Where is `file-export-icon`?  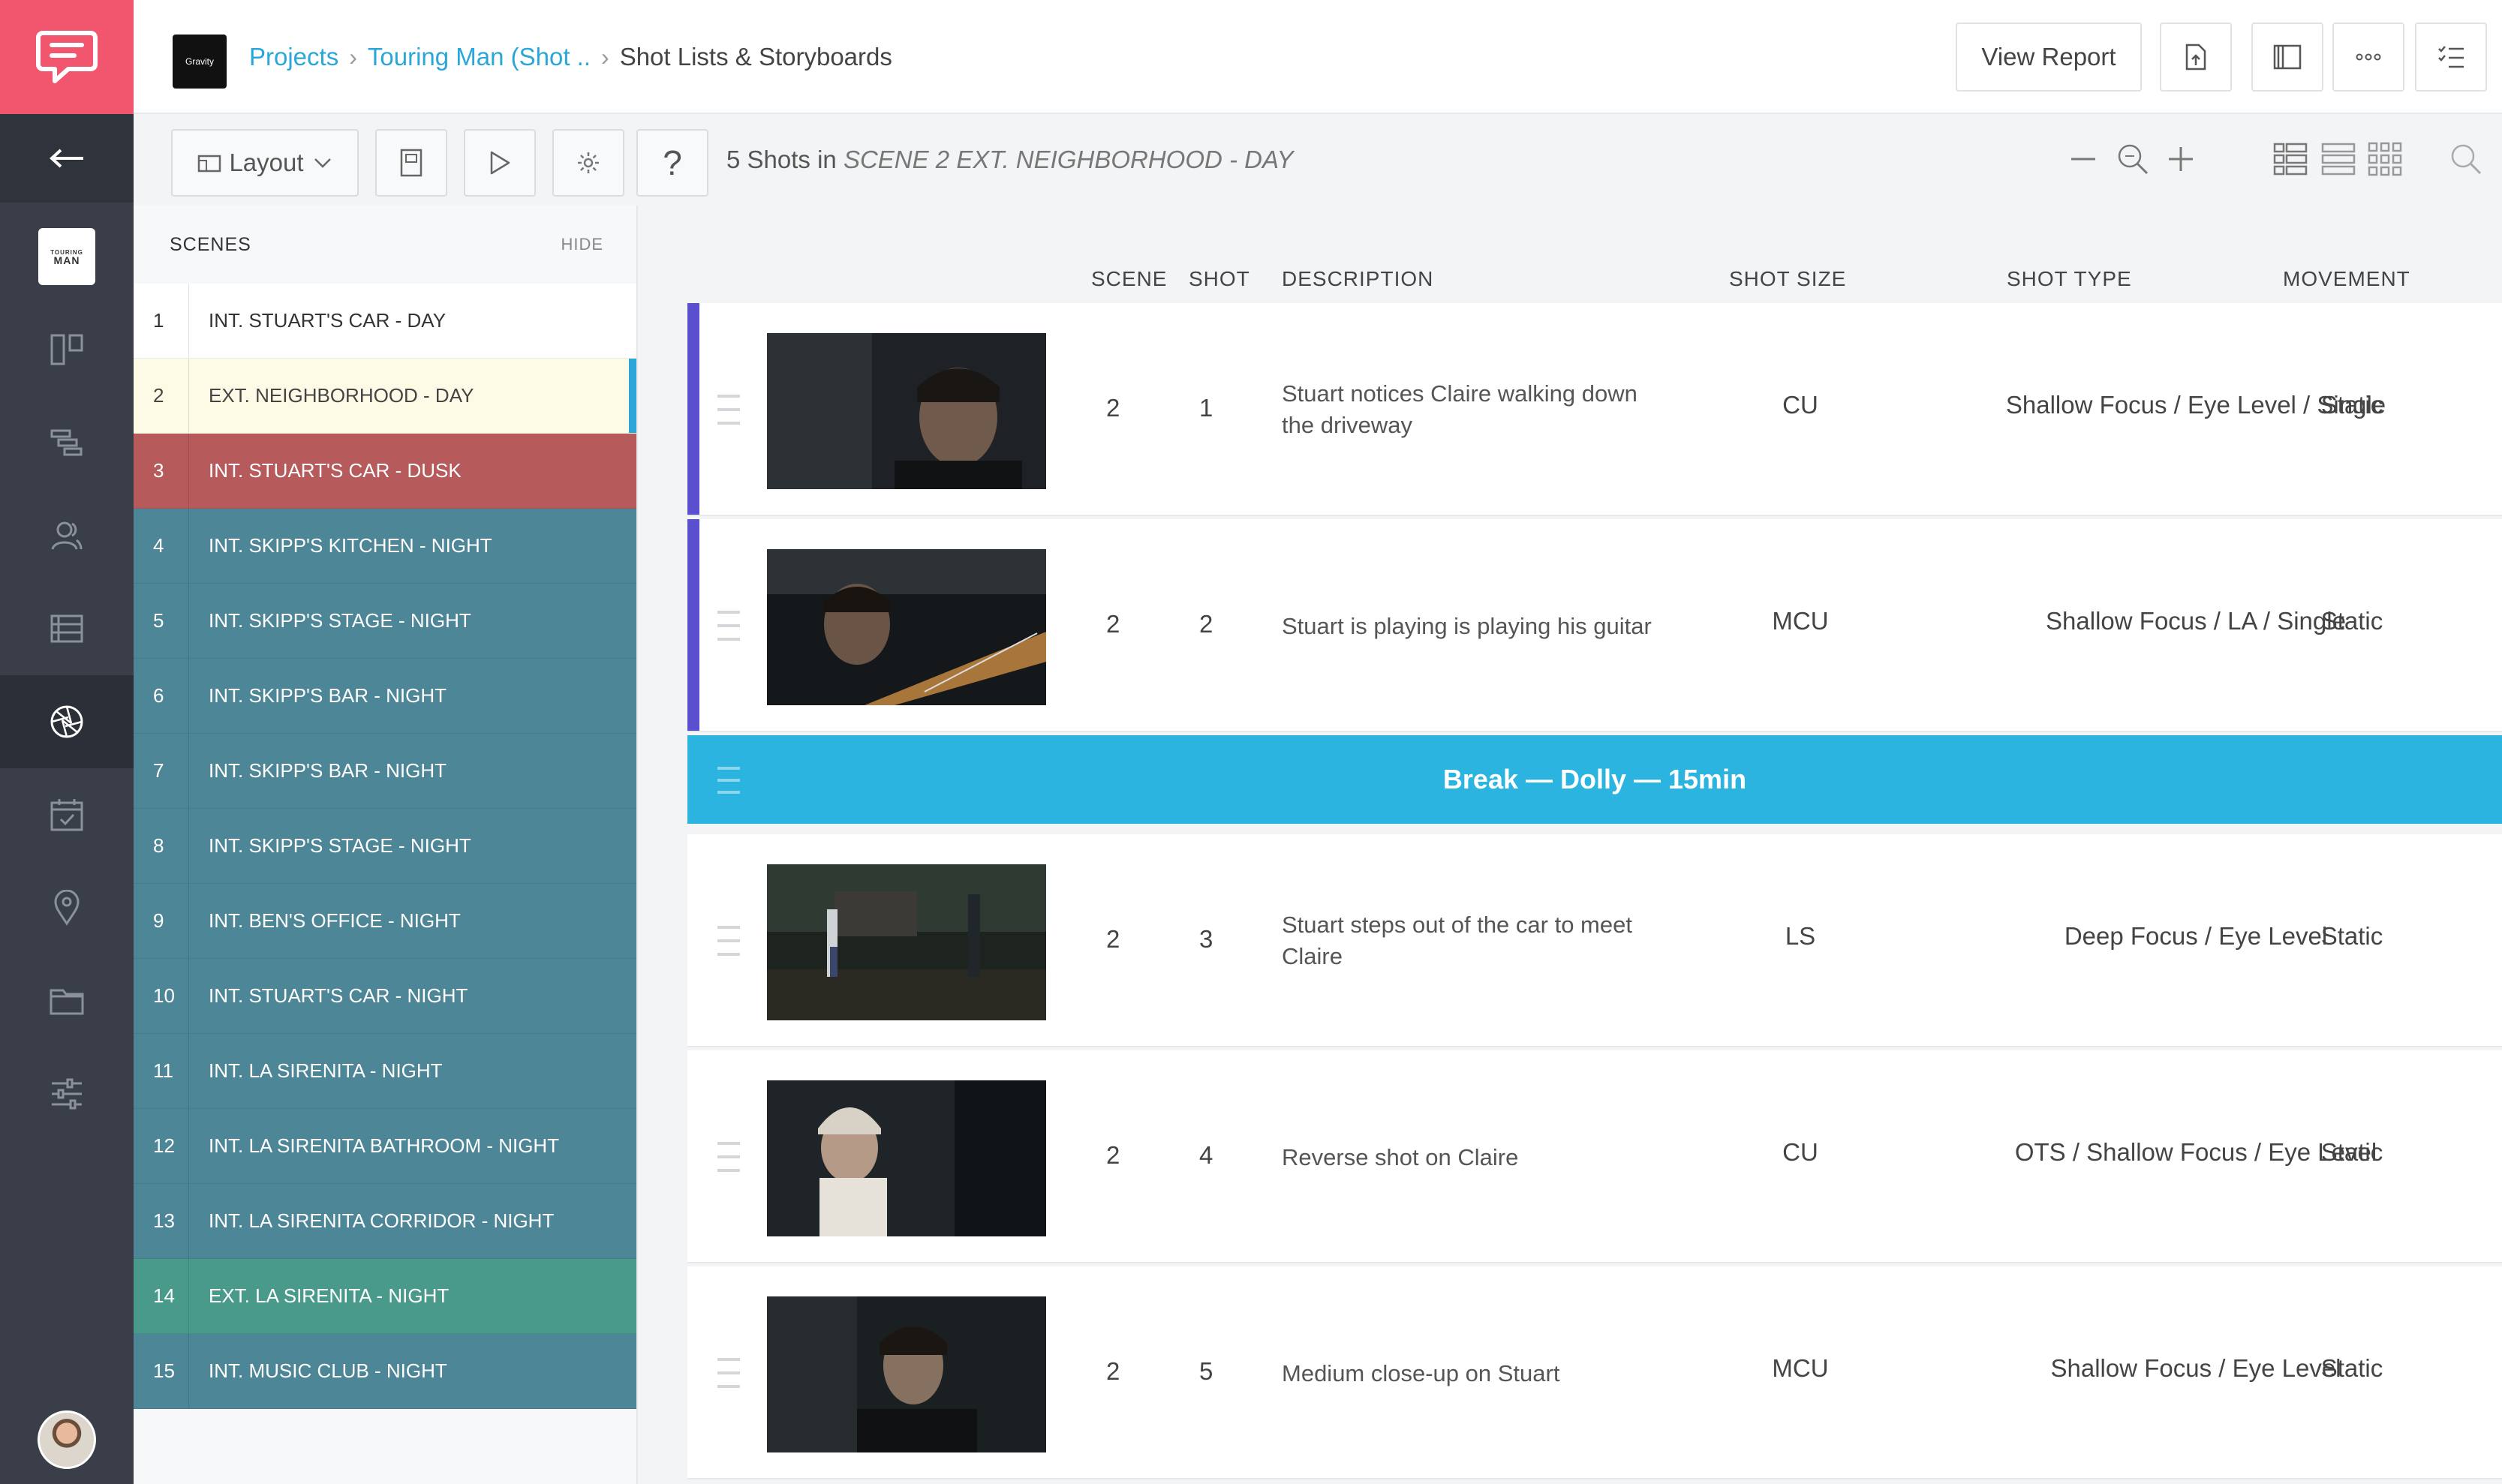
file-export-icon is located at coordinates (2195, 57).